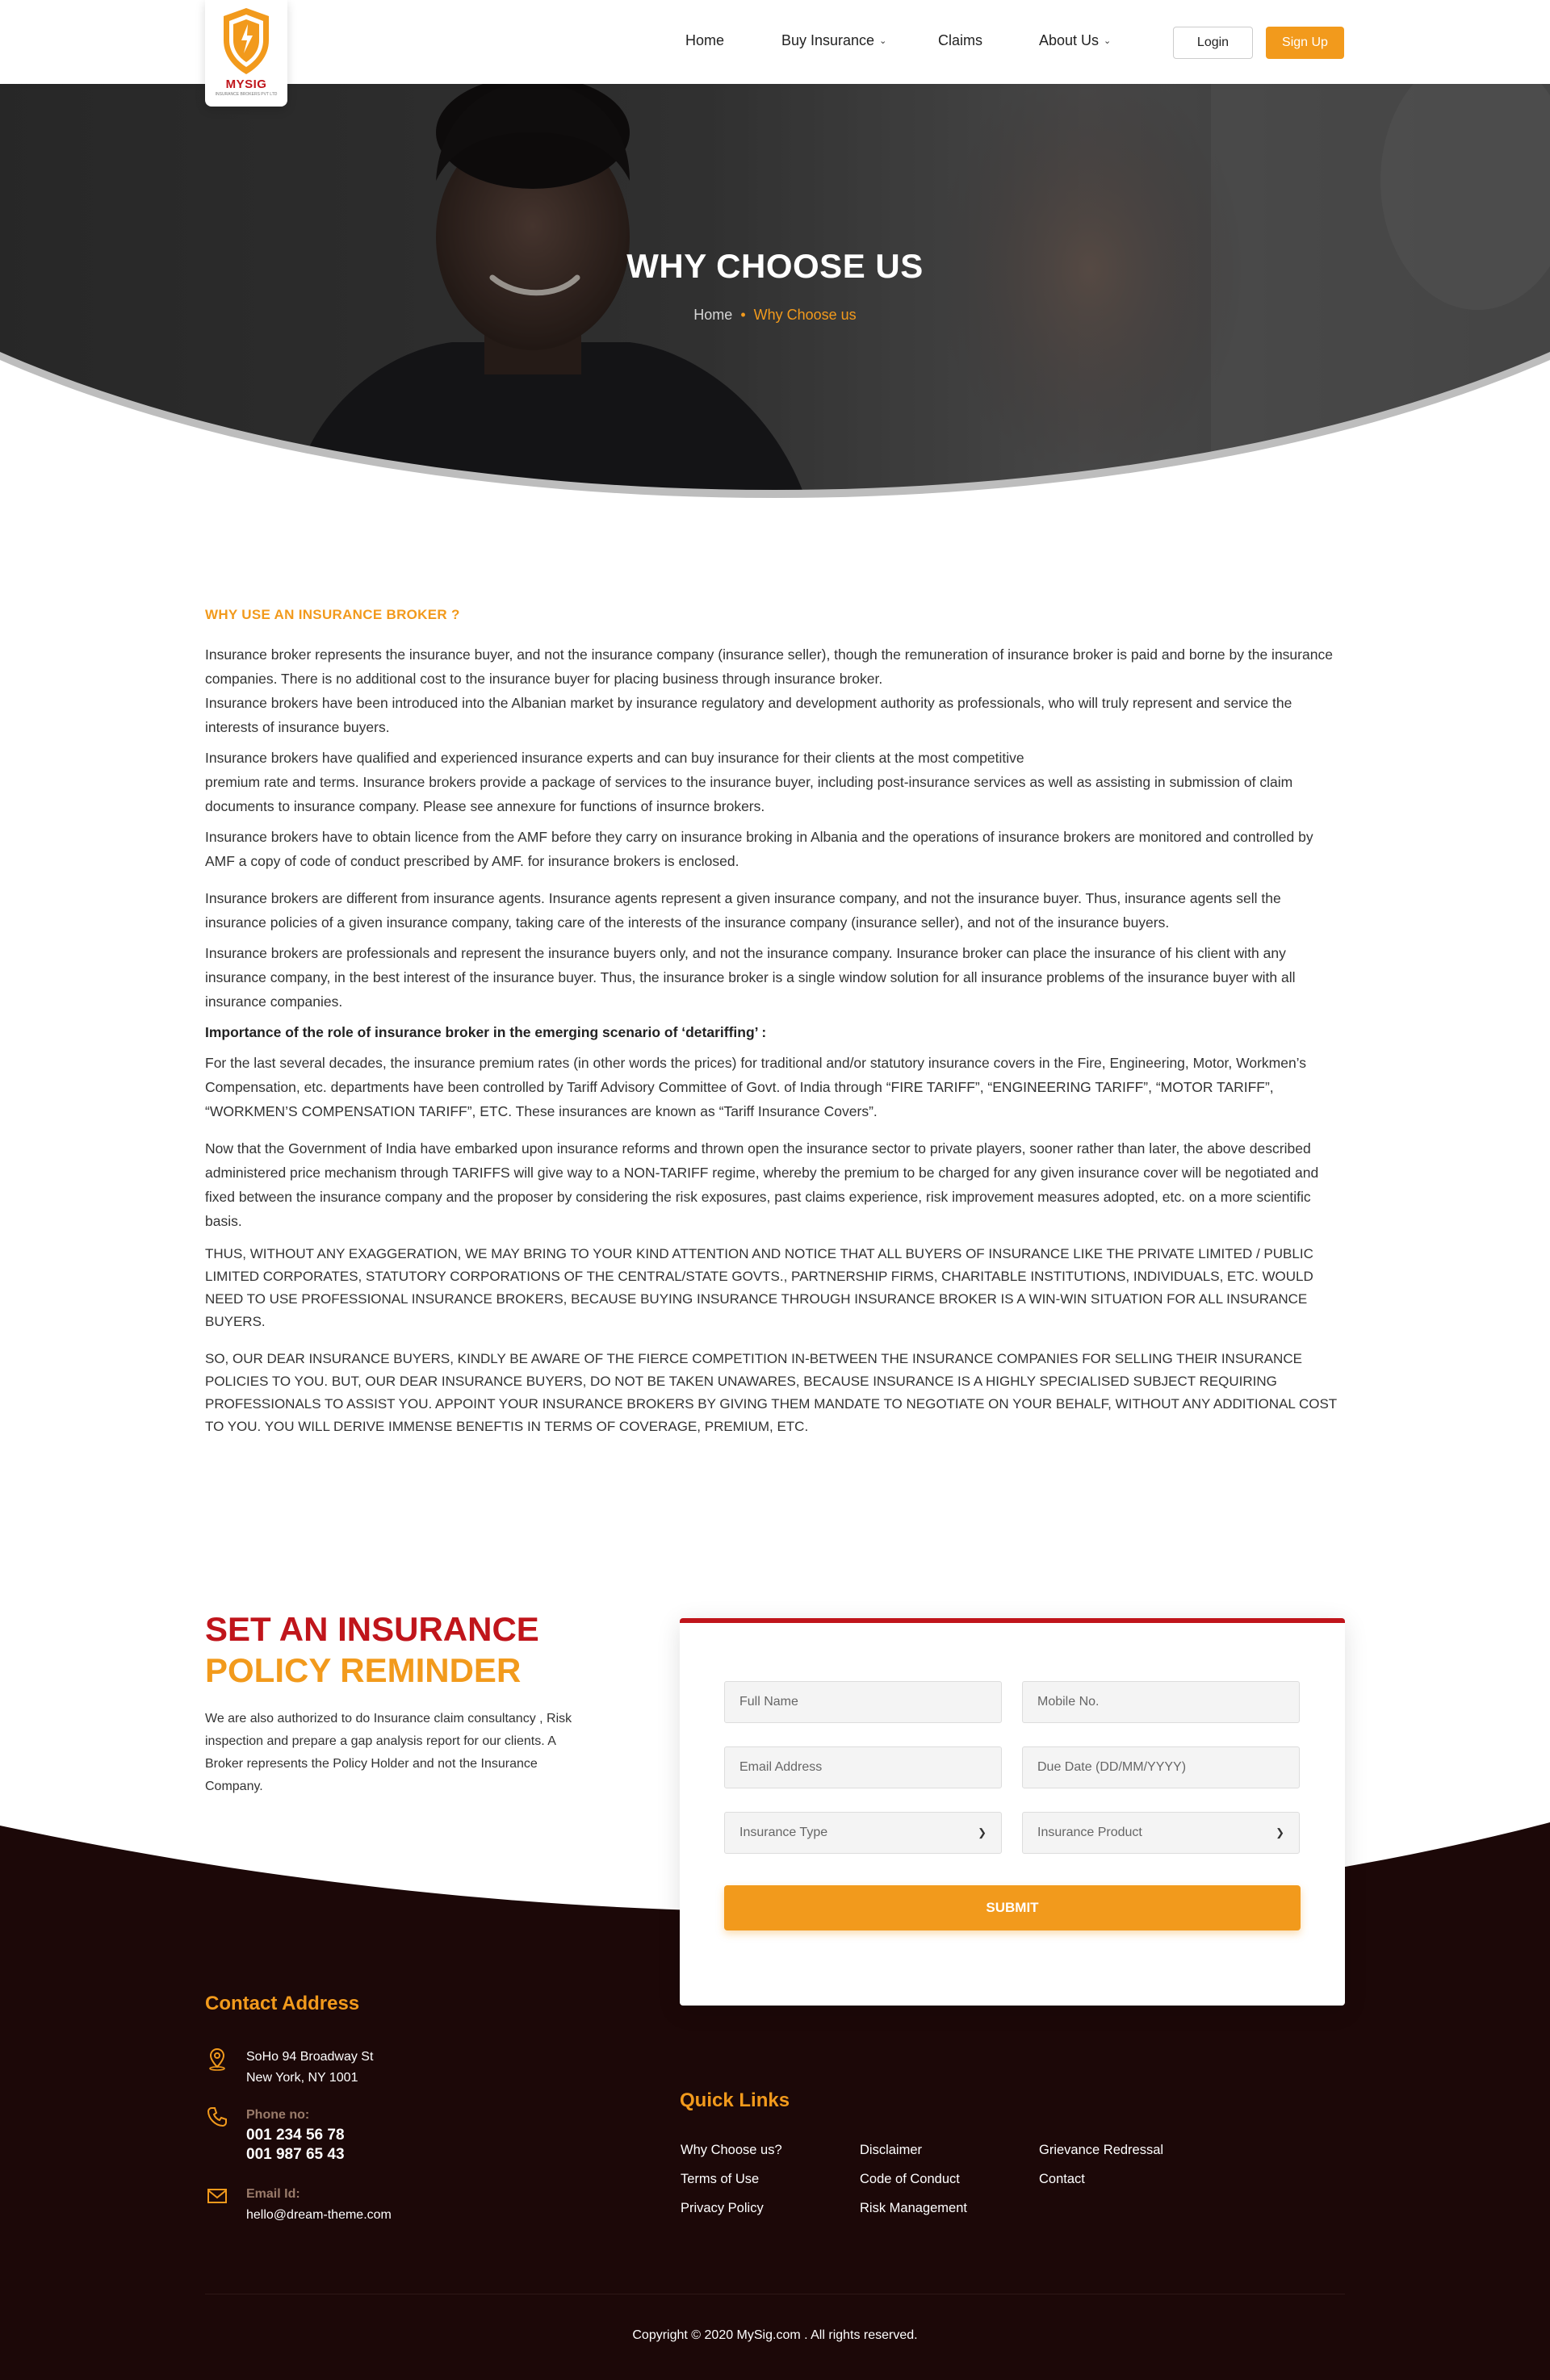 The image size is (1550, 2380). I want to click on quick-link-privacy-policy: Privacy Policy, so click(722, 2208).